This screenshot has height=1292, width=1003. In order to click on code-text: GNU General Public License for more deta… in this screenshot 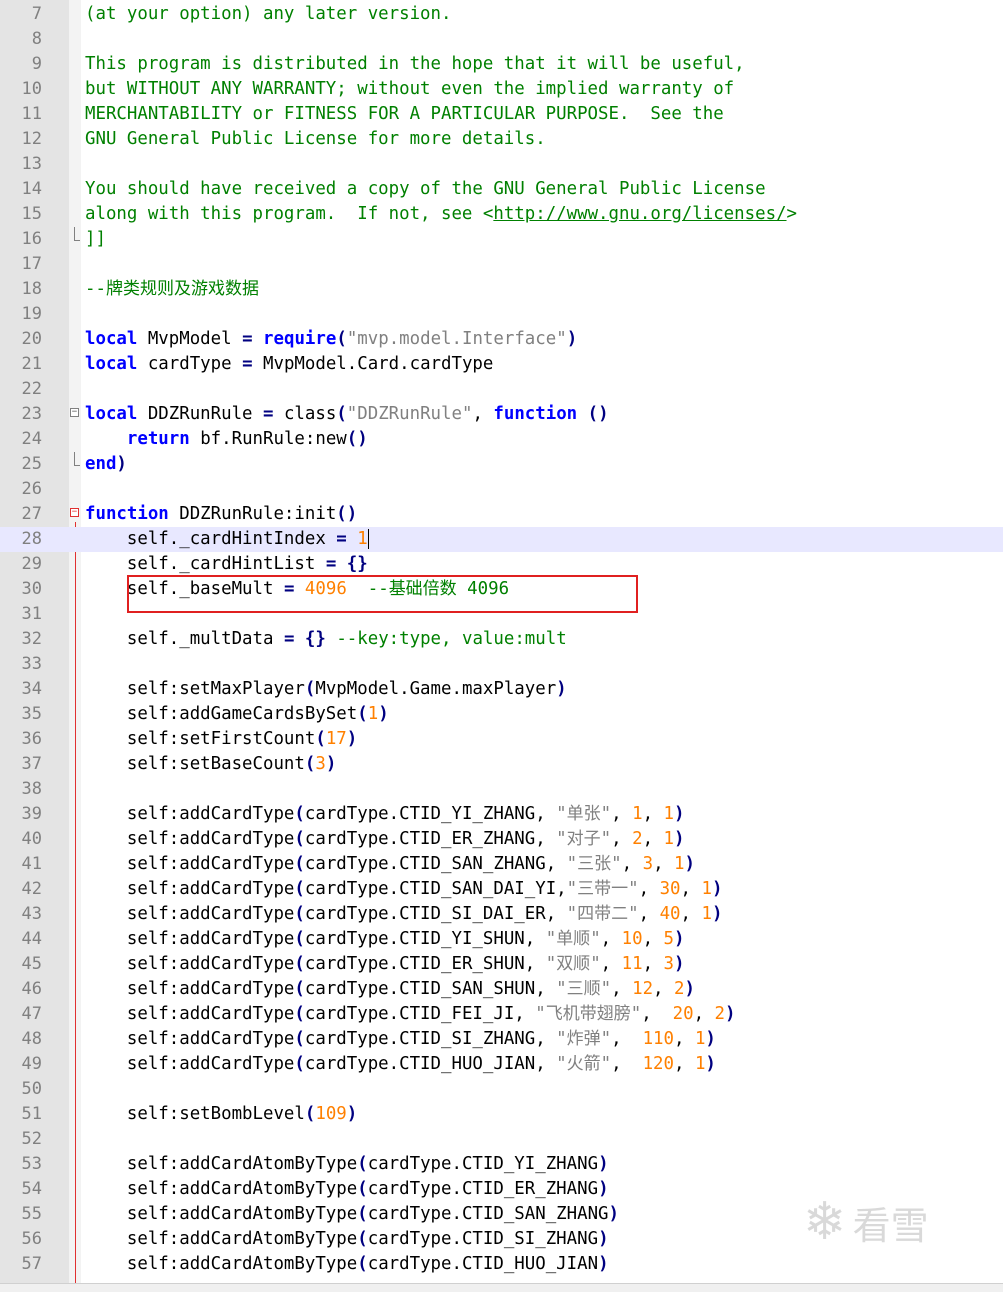, I will do `click(315, 139)`.